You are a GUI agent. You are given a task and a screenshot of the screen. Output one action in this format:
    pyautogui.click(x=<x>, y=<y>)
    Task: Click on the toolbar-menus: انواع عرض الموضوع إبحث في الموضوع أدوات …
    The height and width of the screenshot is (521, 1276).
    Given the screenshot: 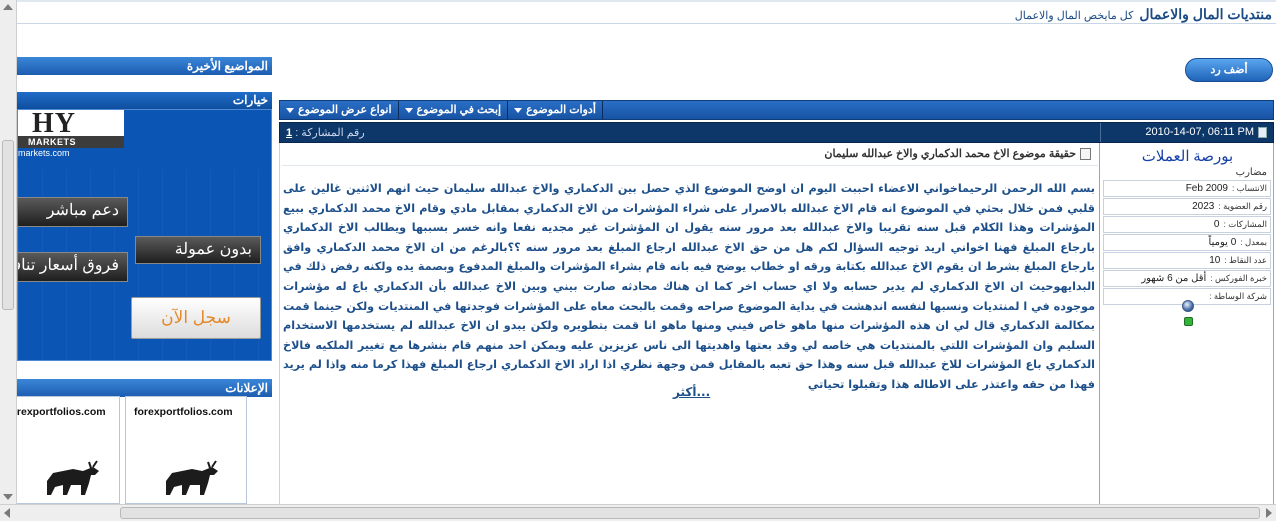 What is the action you would take?
    pyautogui.click(x=441, y=110)
    